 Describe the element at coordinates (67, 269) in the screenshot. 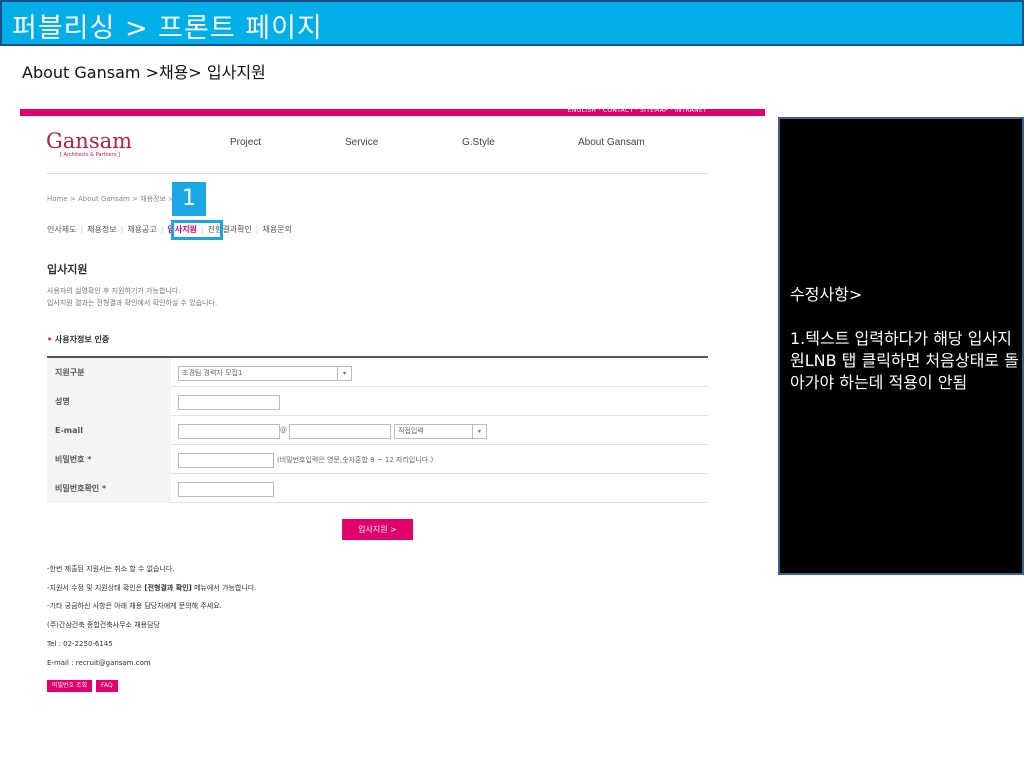

I see `page-heading: 입사지원` at that location.